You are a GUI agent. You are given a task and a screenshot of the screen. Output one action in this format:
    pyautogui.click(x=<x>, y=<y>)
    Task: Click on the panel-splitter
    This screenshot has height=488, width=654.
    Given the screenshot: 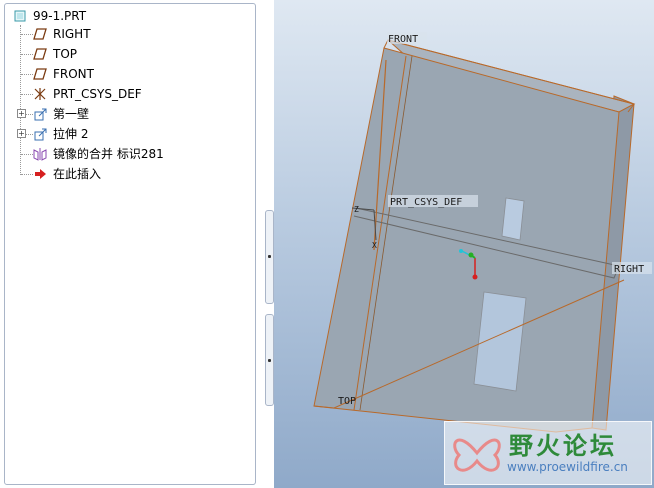 What is the action you would take?
    pyautogui.click(x=265, y=244)
    